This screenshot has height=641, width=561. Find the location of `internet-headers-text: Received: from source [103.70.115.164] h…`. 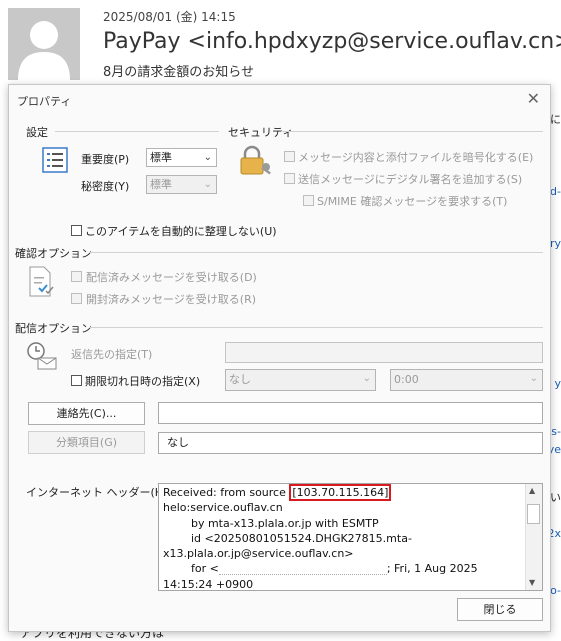

internet-headers-text: Received: from source [103.70.115.164] h… is located at coordinates (344, 537).